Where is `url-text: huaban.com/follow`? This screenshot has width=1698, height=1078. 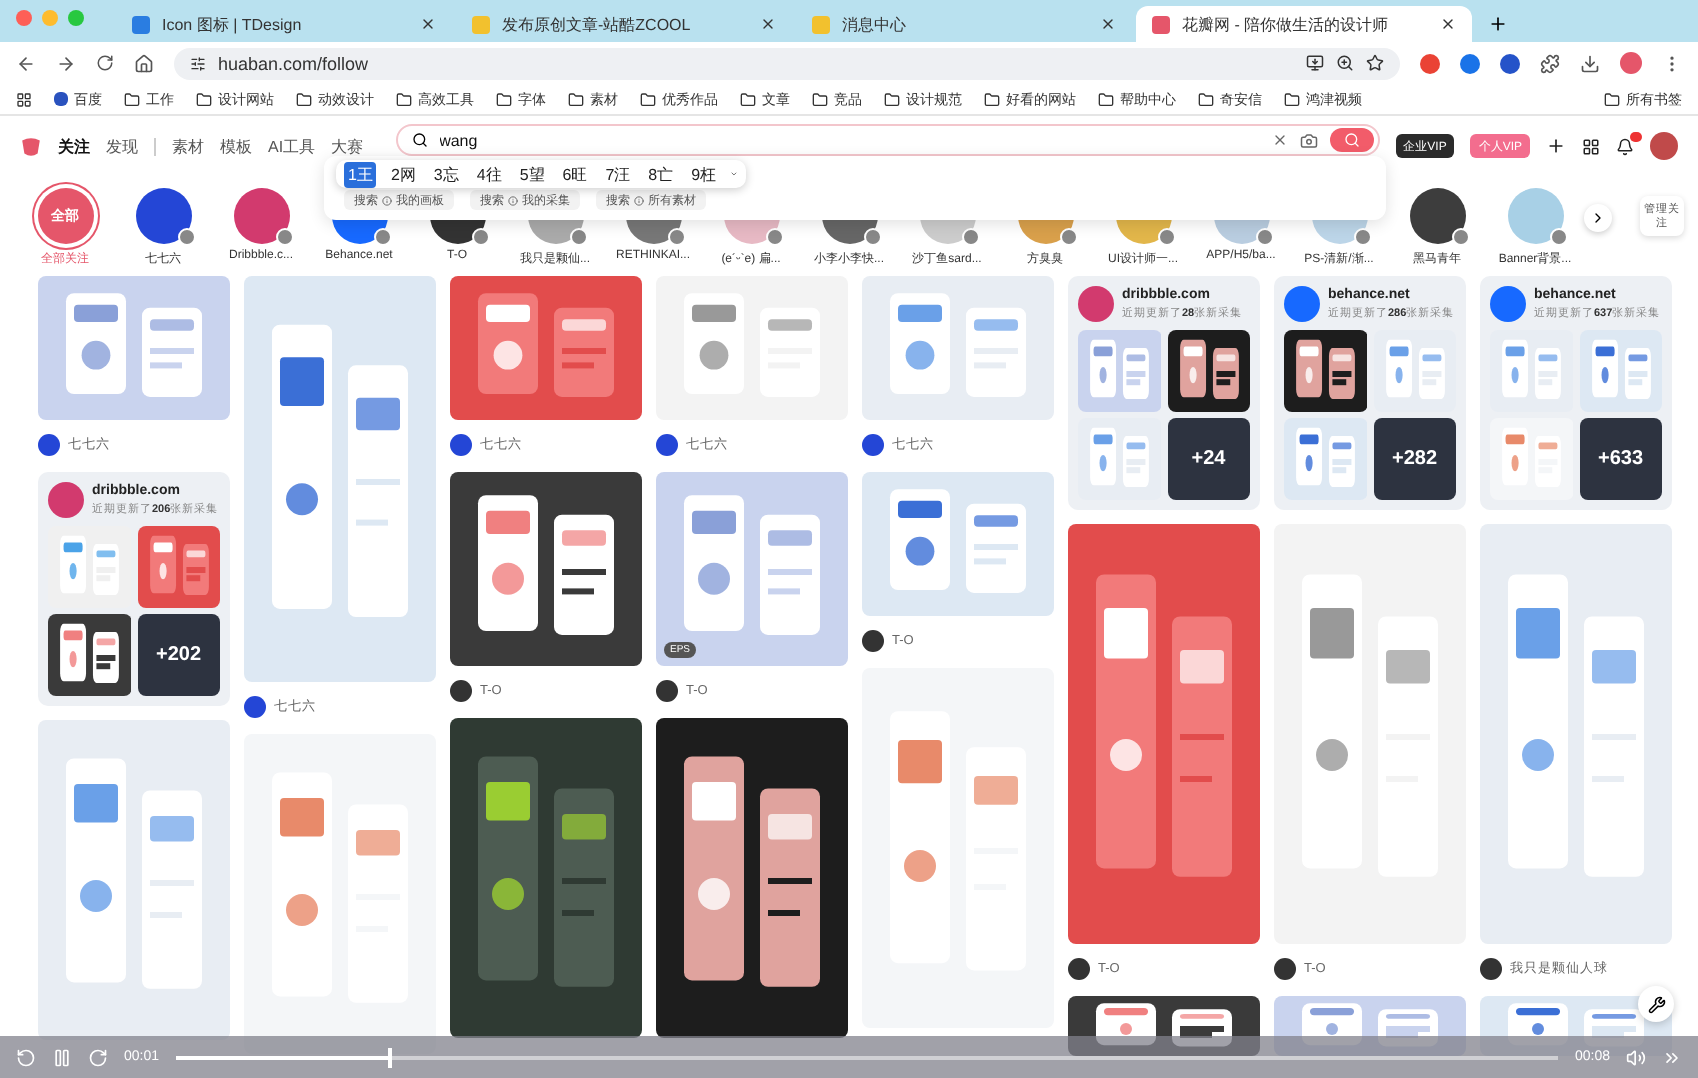
url-text: huaban.com/follow is located at coordinates (294, 63).